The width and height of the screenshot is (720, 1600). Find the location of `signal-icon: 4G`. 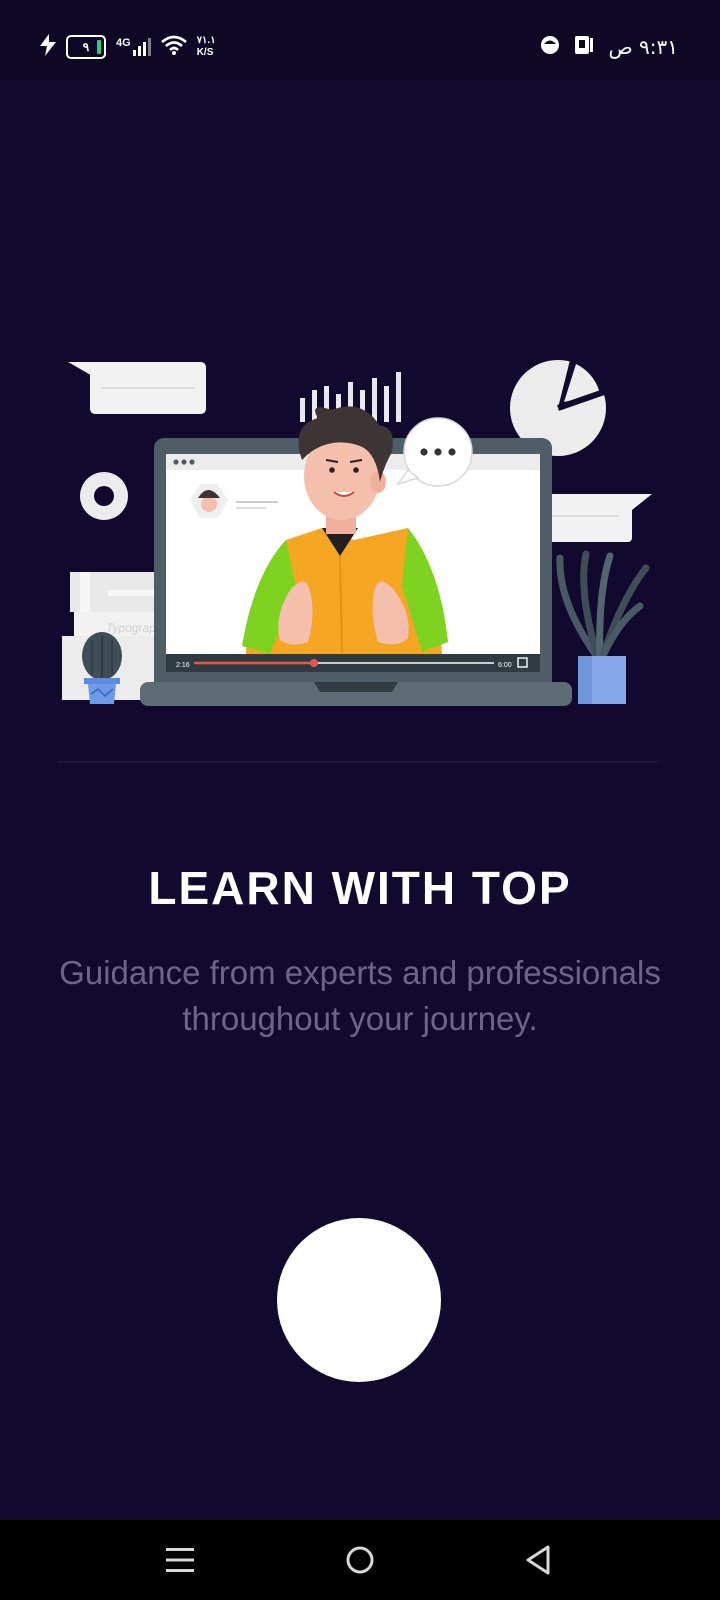

signal-icon: 4G is located at coordinates (133, 47).